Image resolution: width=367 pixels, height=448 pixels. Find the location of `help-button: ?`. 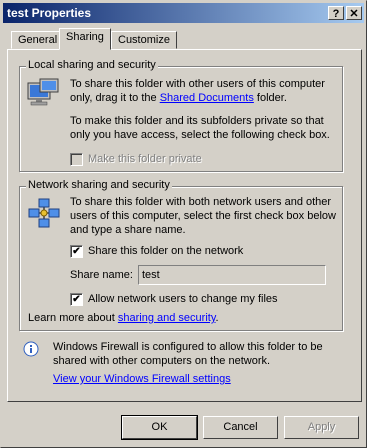

help-button: ? is located at coordinates (336, 13).